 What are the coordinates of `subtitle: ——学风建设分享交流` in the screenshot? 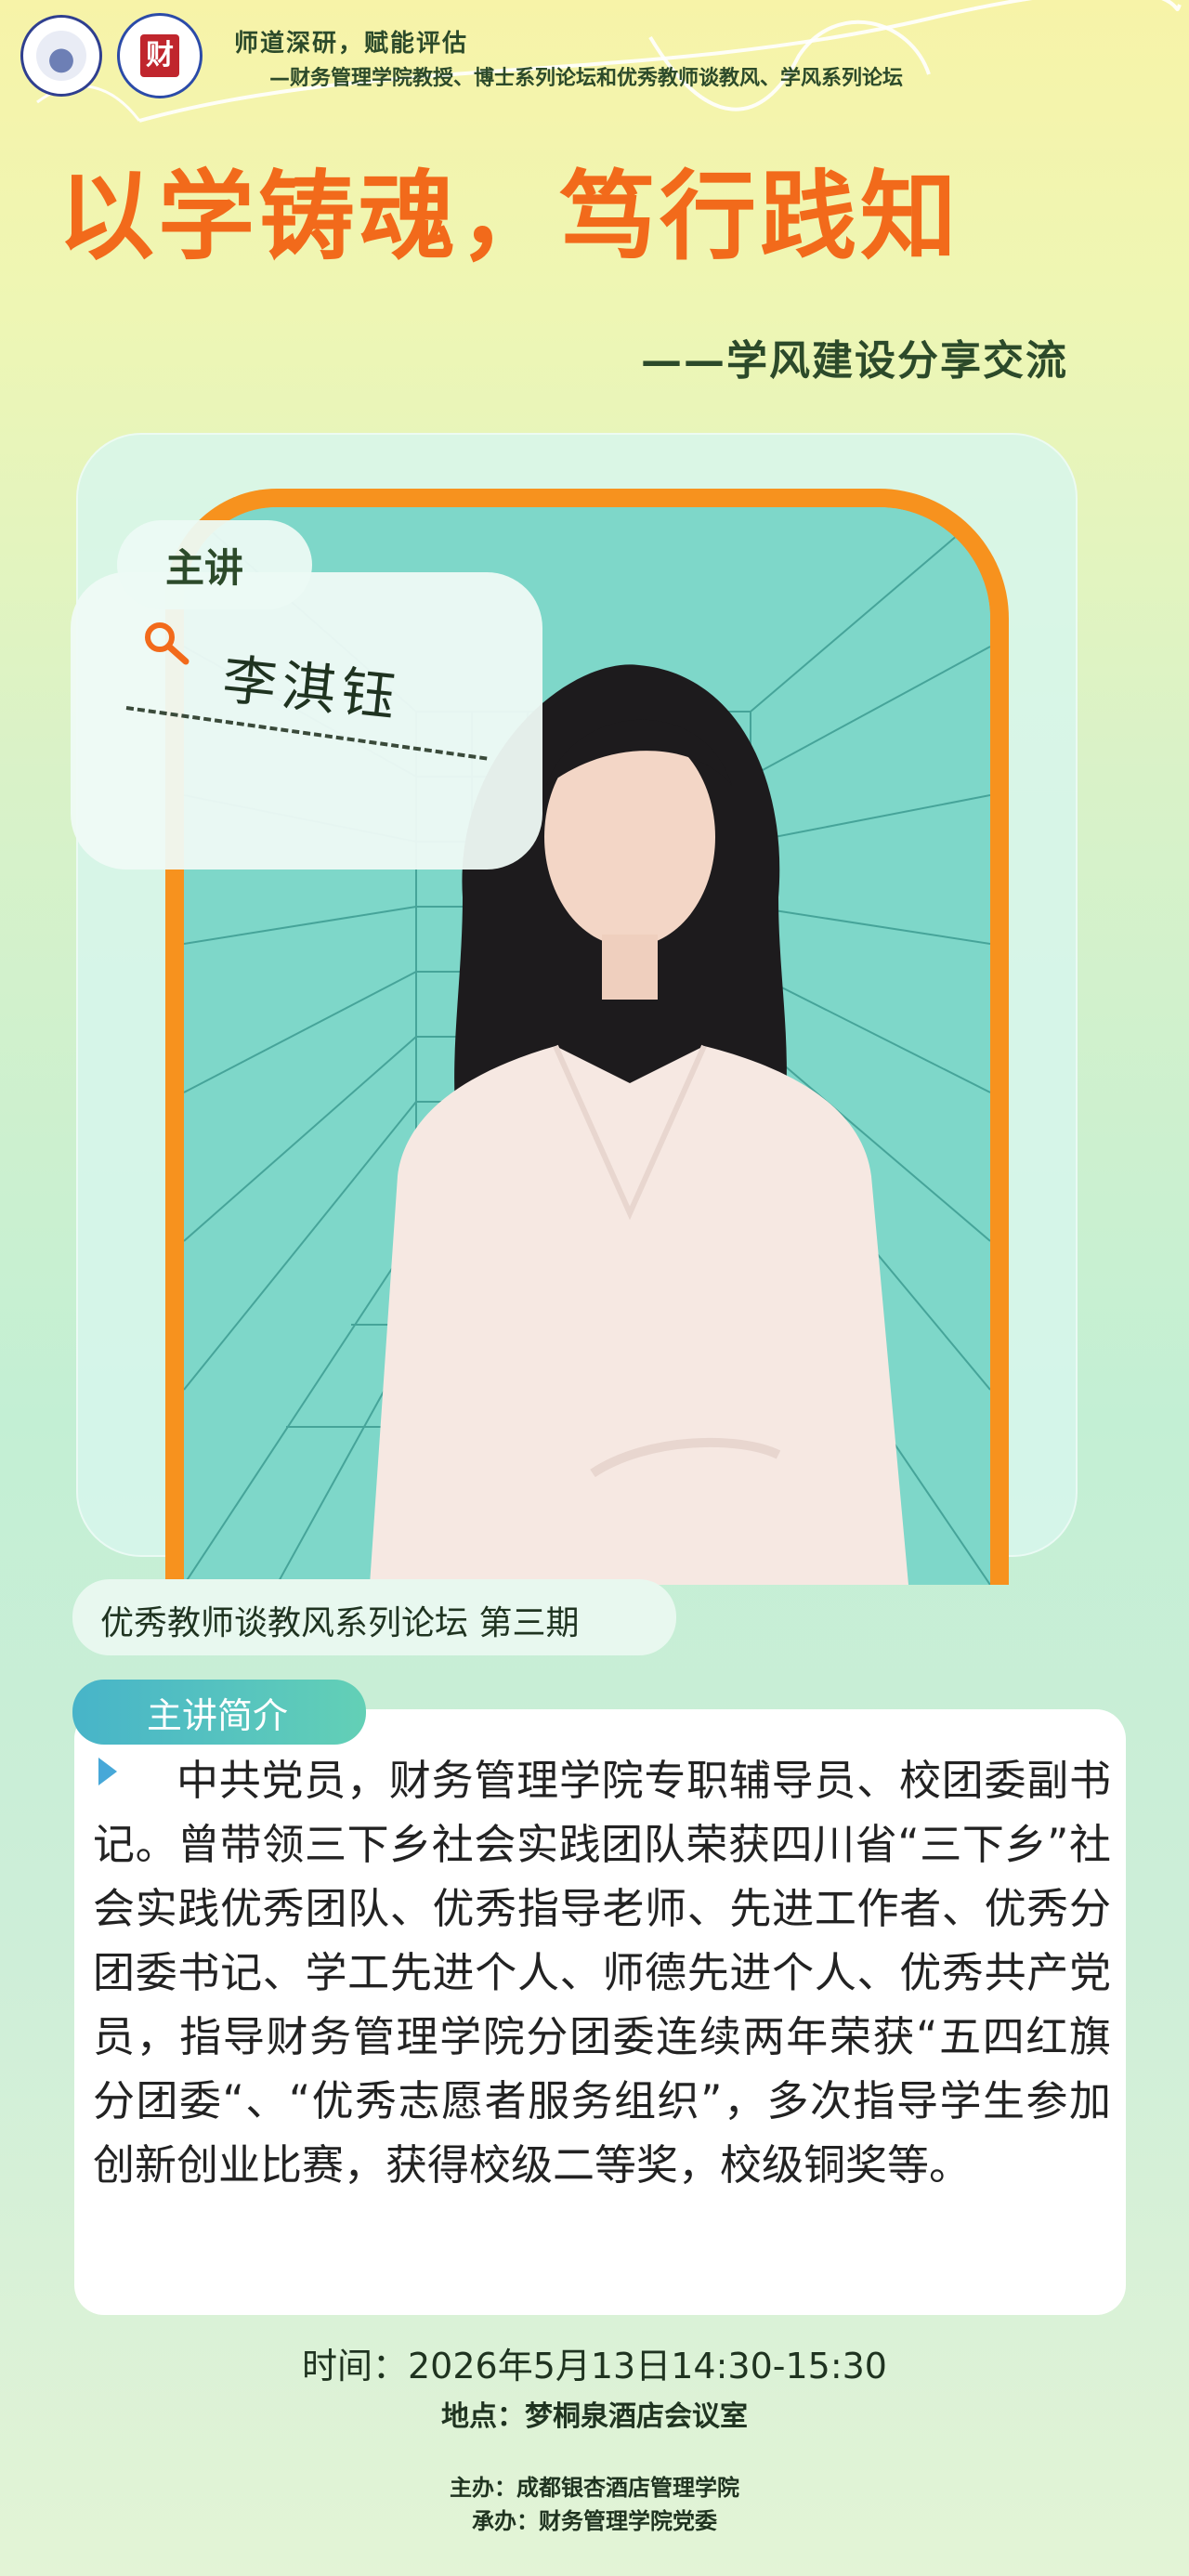 It's located at (855, 361).